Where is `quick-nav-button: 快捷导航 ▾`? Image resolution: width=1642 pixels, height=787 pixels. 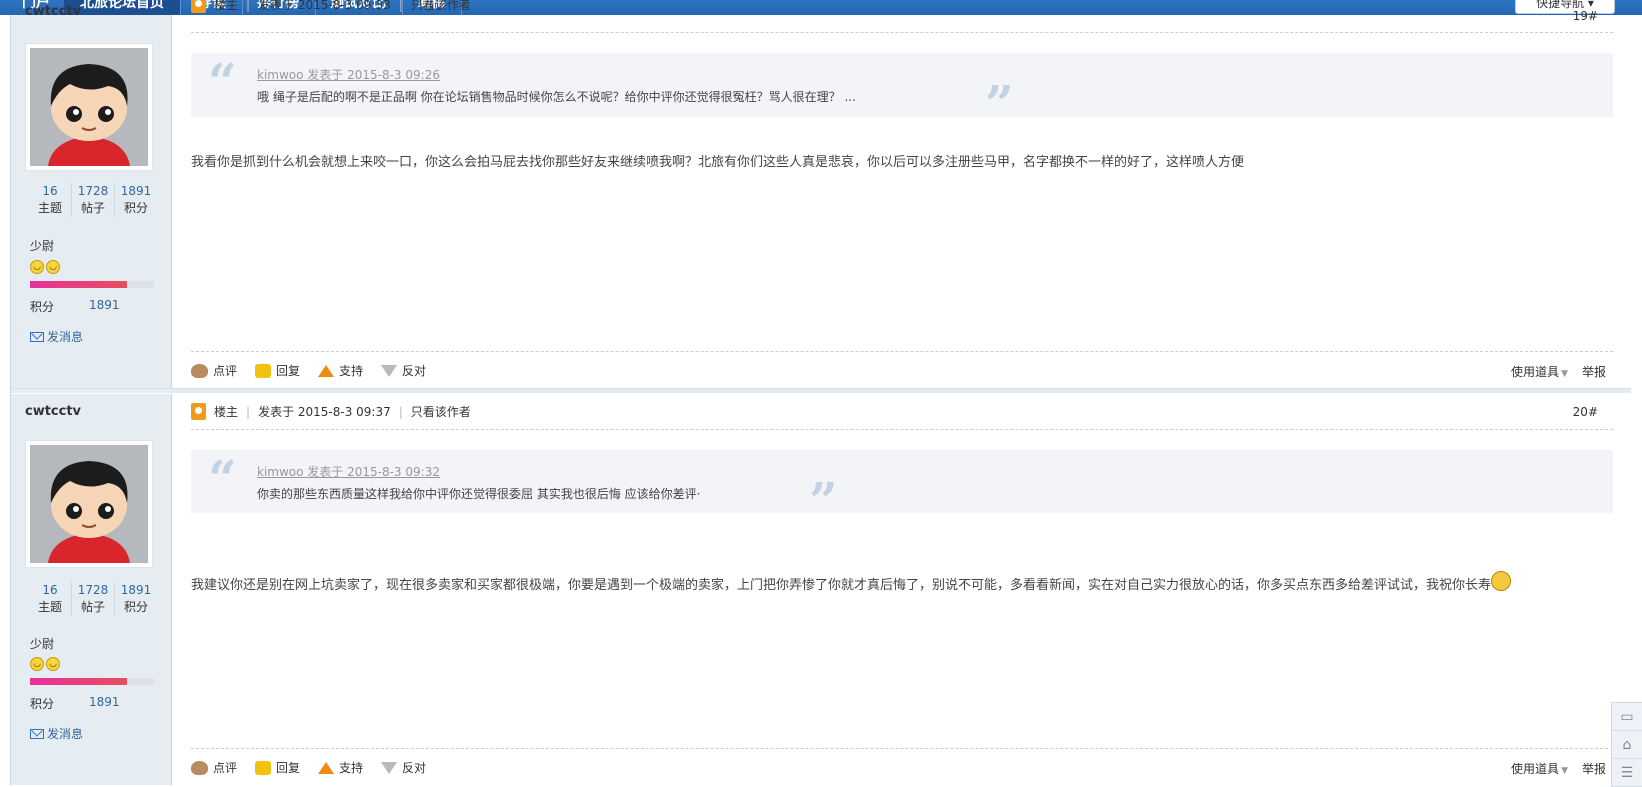
quick-nav-button: 快捷导航 ▾ is located at coordinates (1565, 7).